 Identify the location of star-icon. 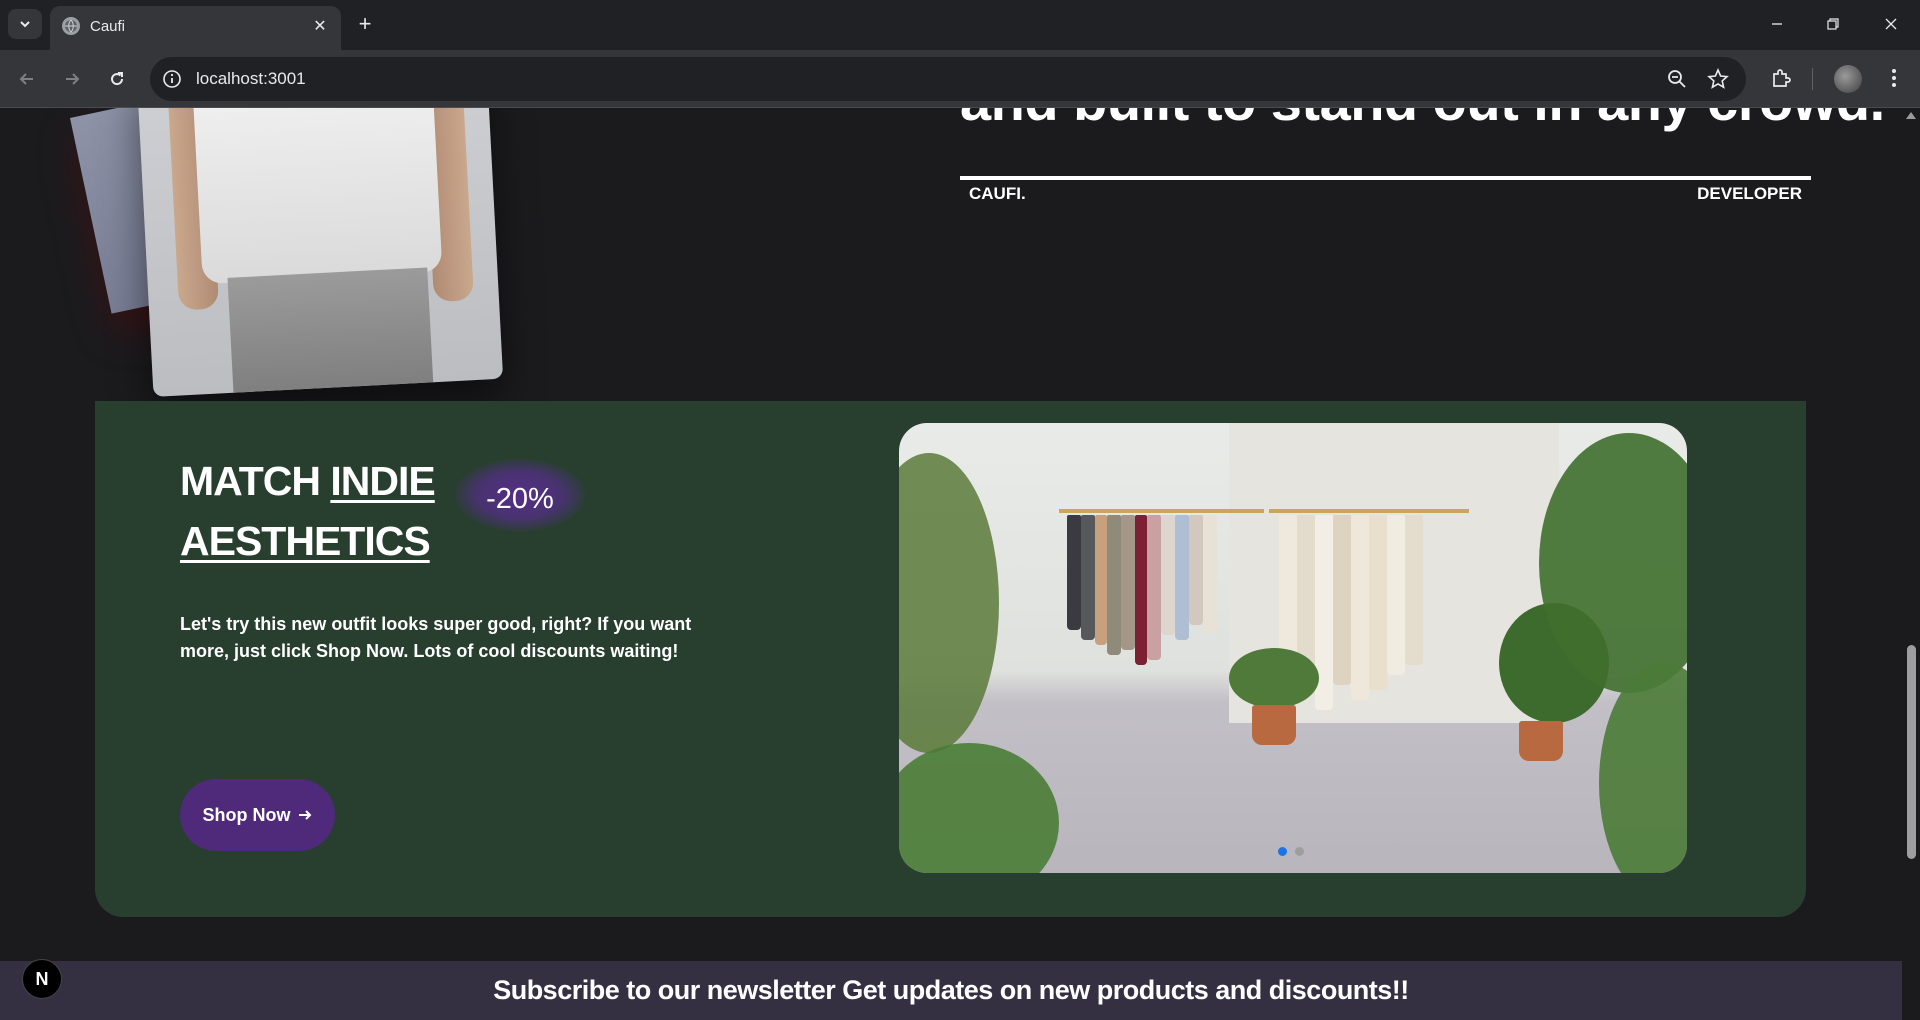
(1718, 78).